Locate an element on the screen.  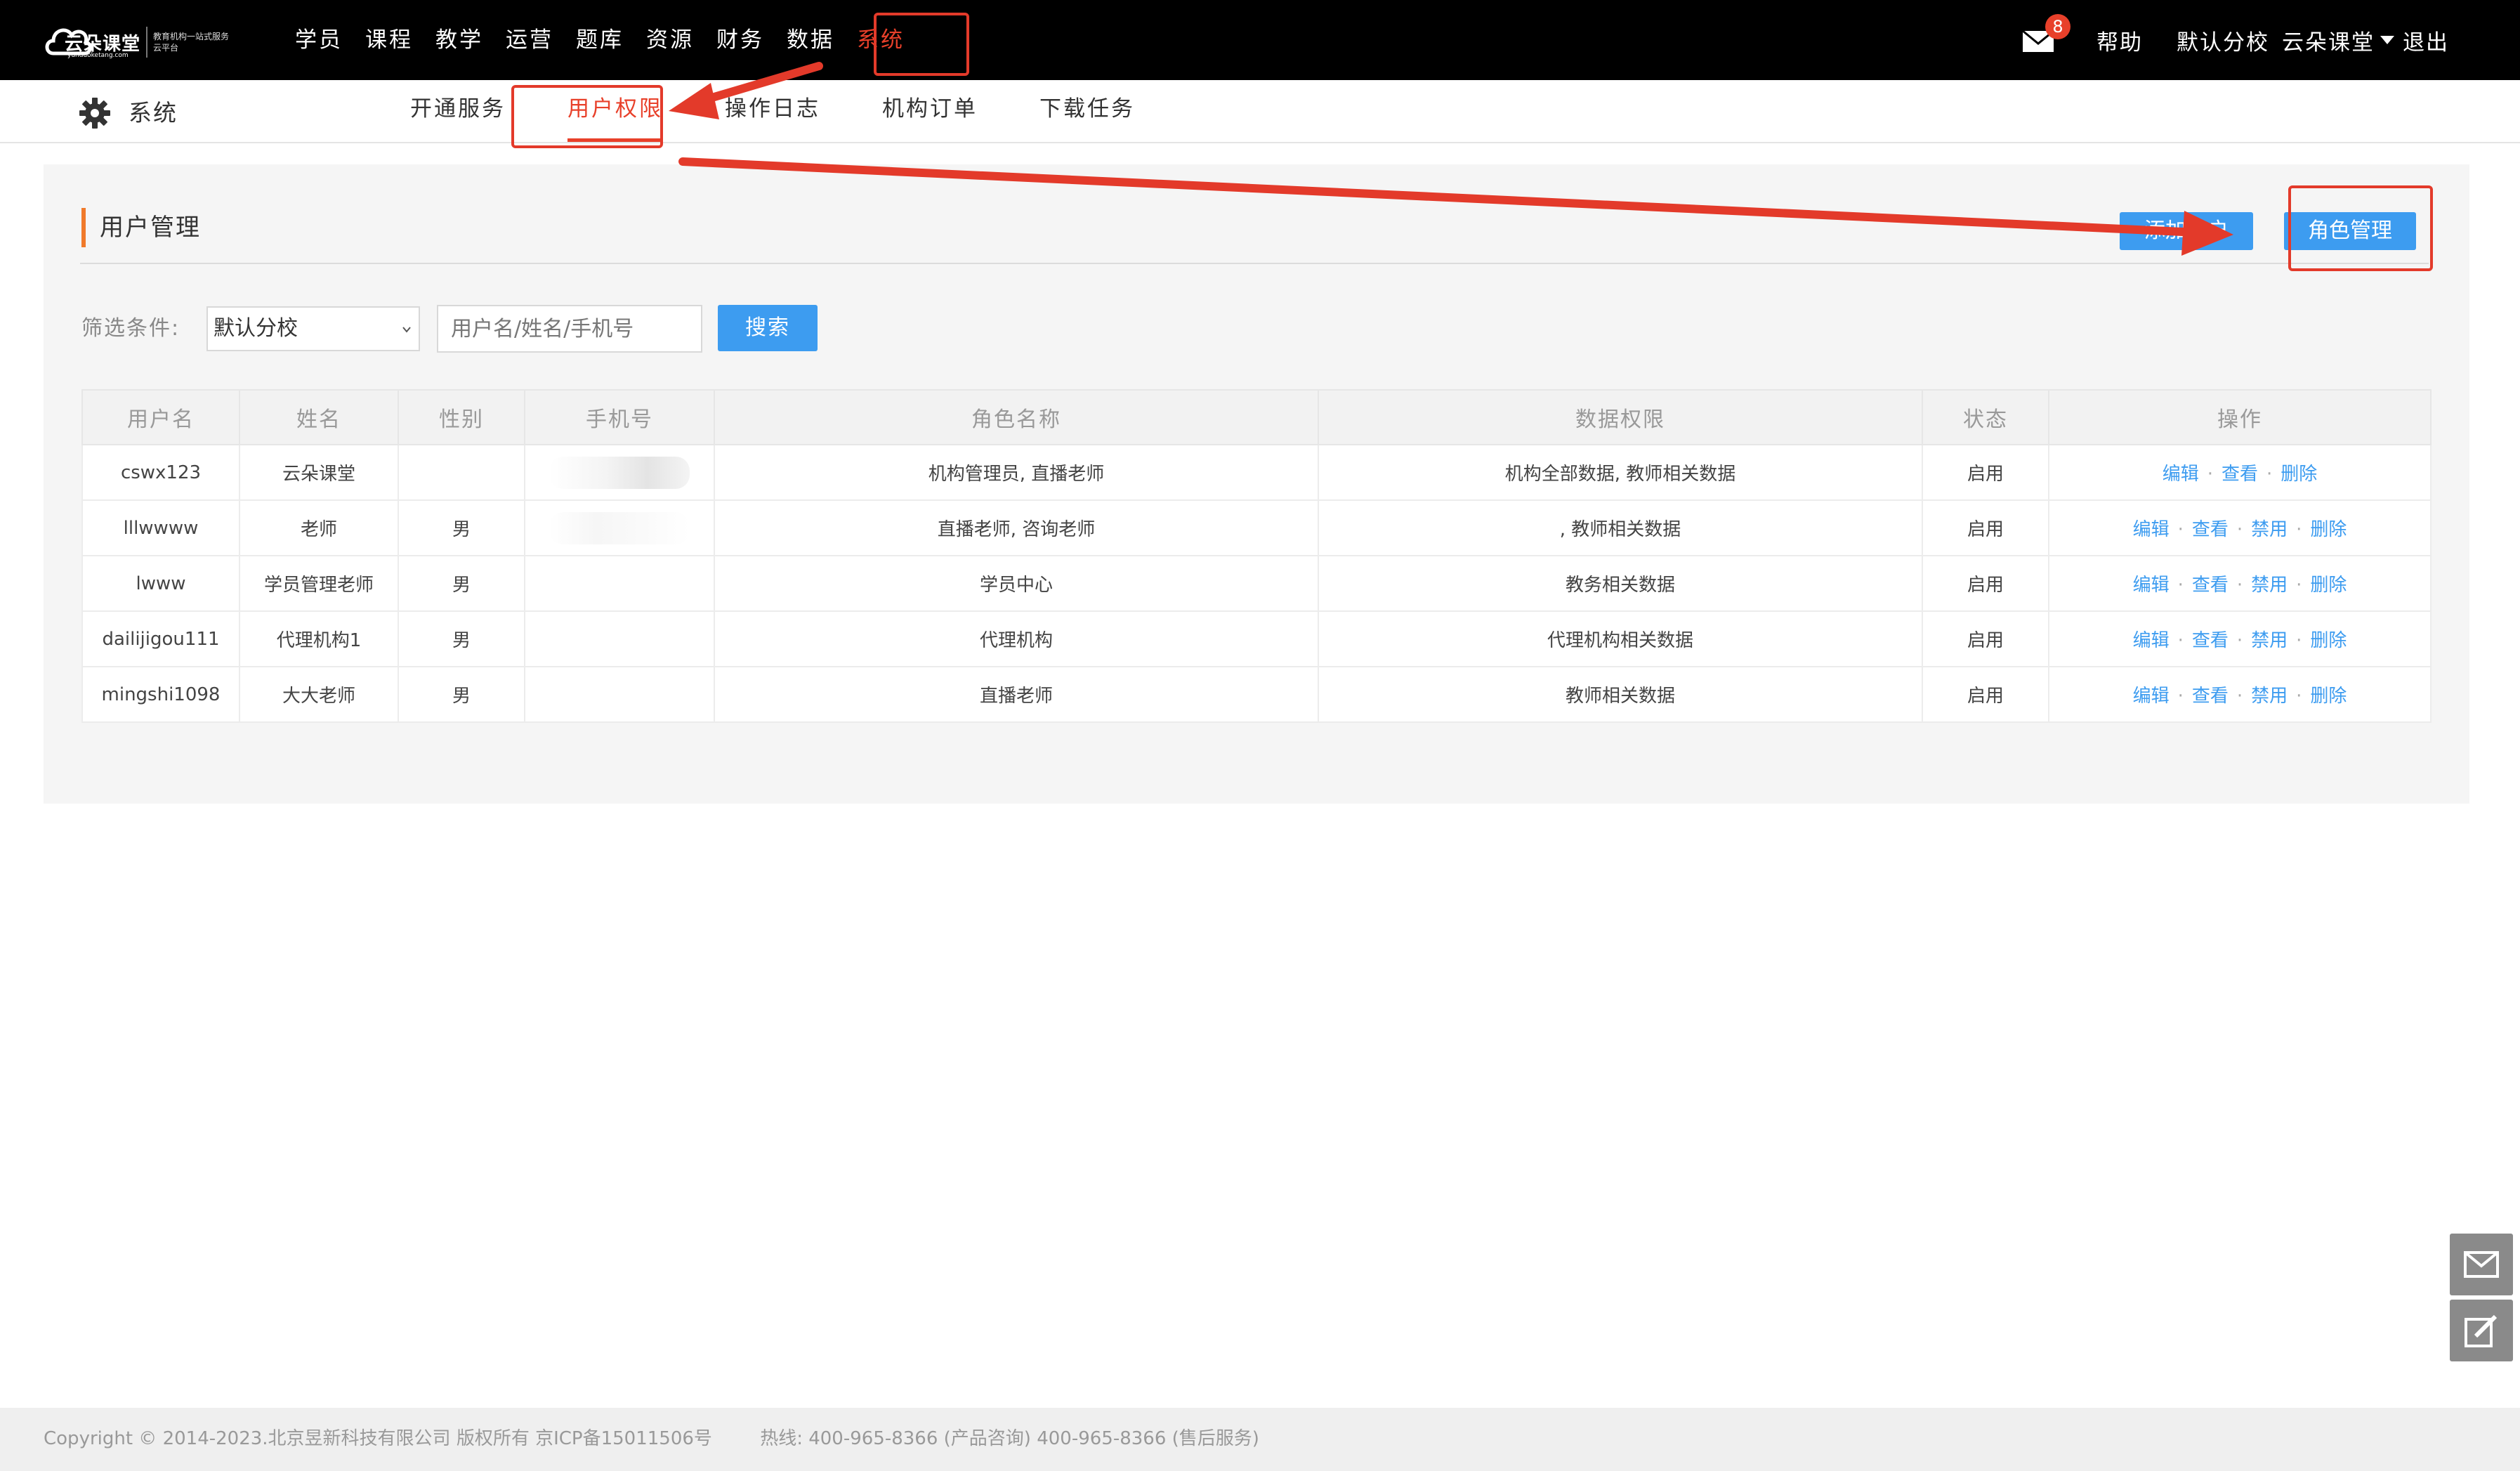
header-username: 用户名 is located at coordinates (160, 417).